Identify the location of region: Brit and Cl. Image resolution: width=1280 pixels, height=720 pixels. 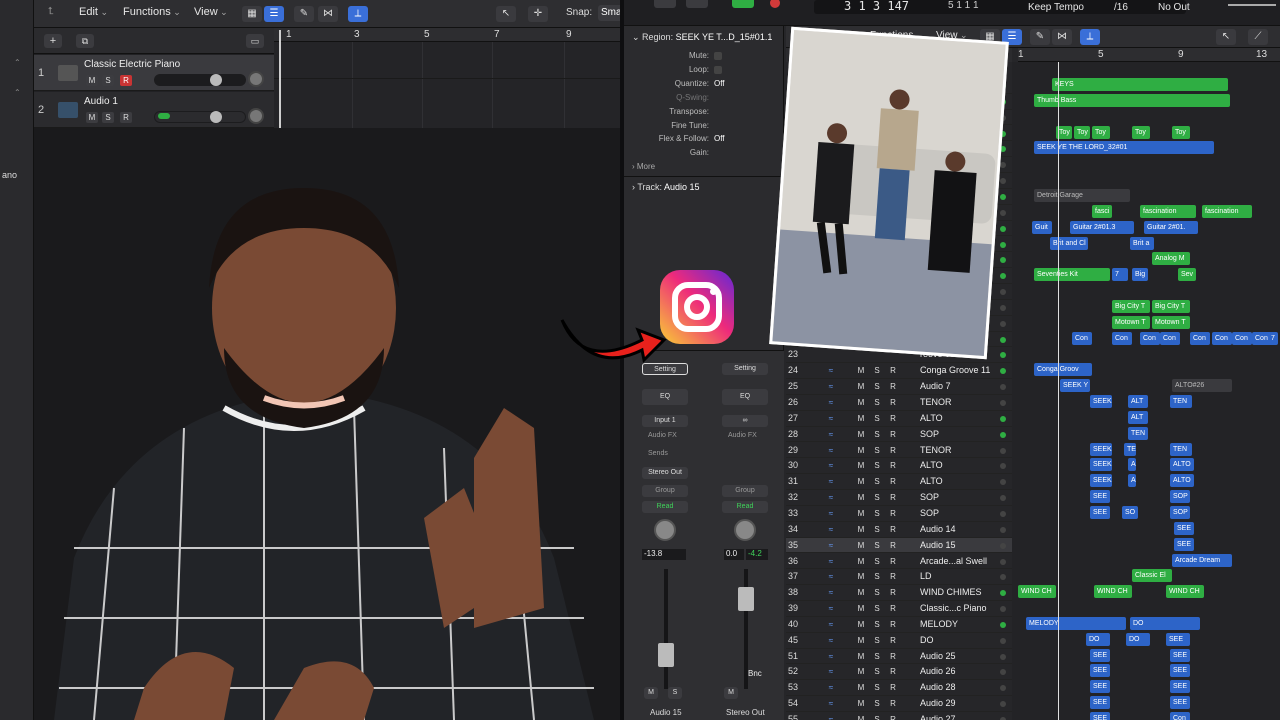
(1069, 243).